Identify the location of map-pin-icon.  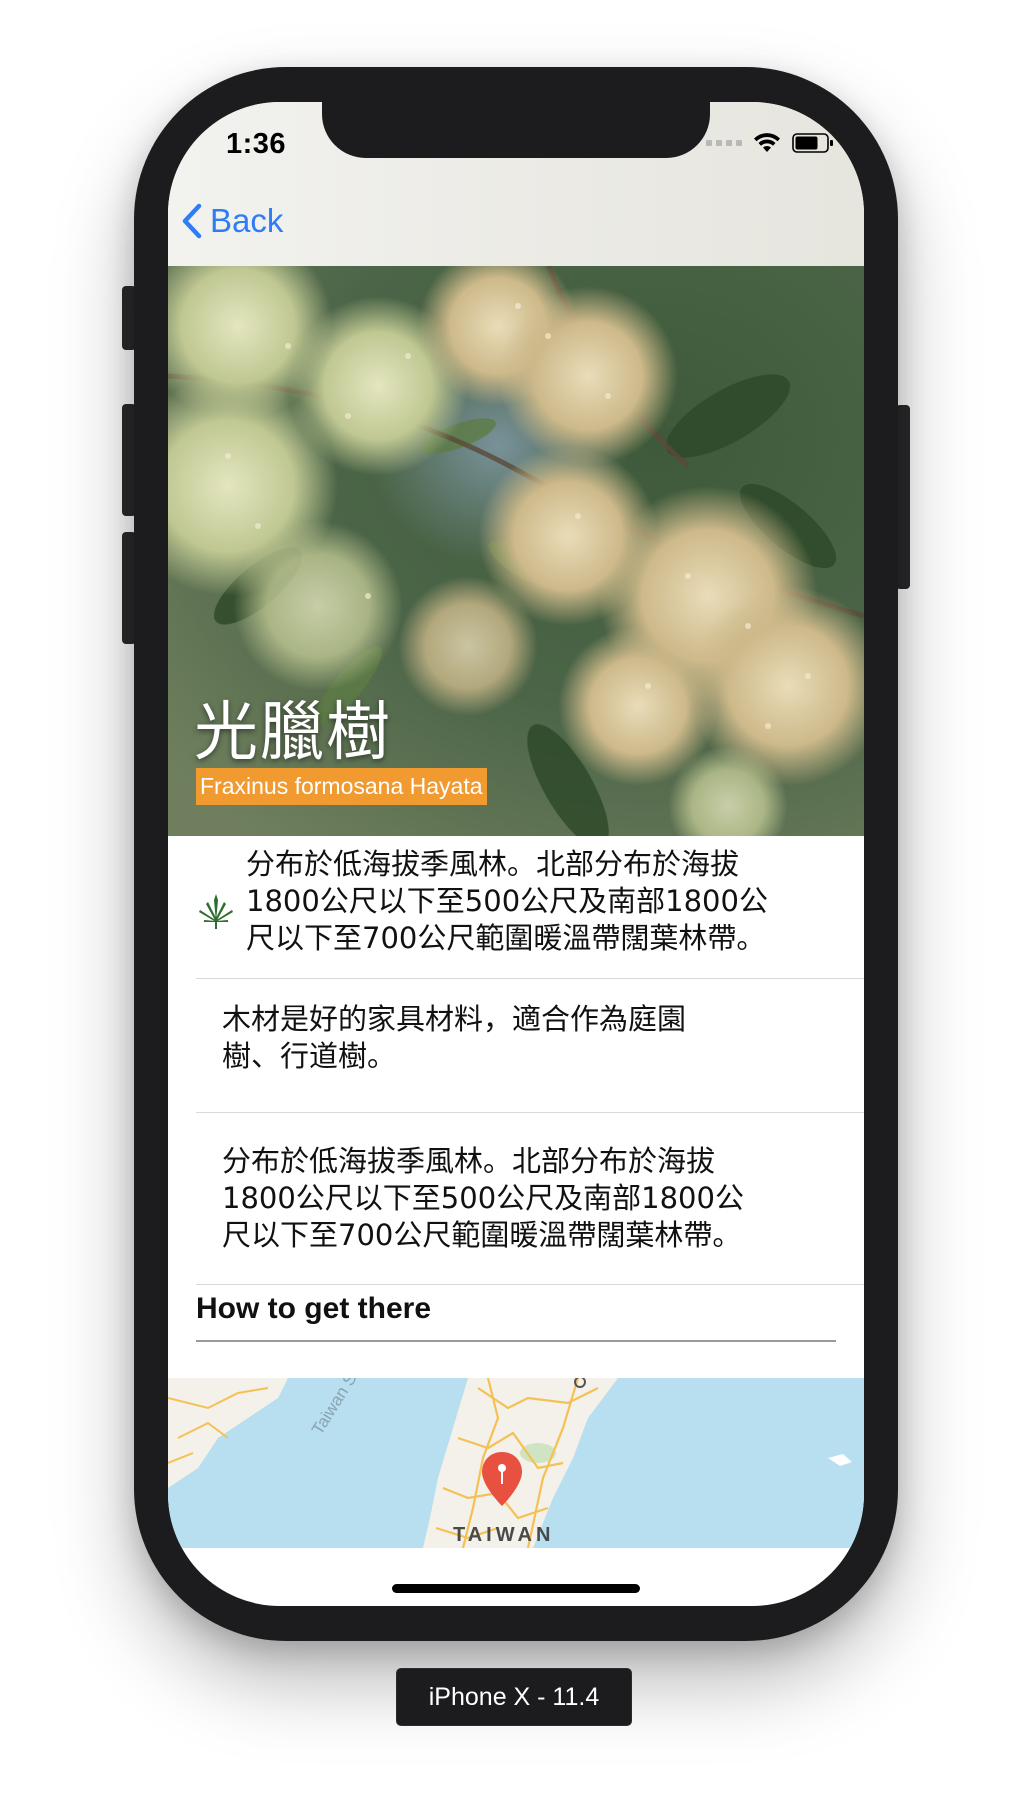
(502, 1479).